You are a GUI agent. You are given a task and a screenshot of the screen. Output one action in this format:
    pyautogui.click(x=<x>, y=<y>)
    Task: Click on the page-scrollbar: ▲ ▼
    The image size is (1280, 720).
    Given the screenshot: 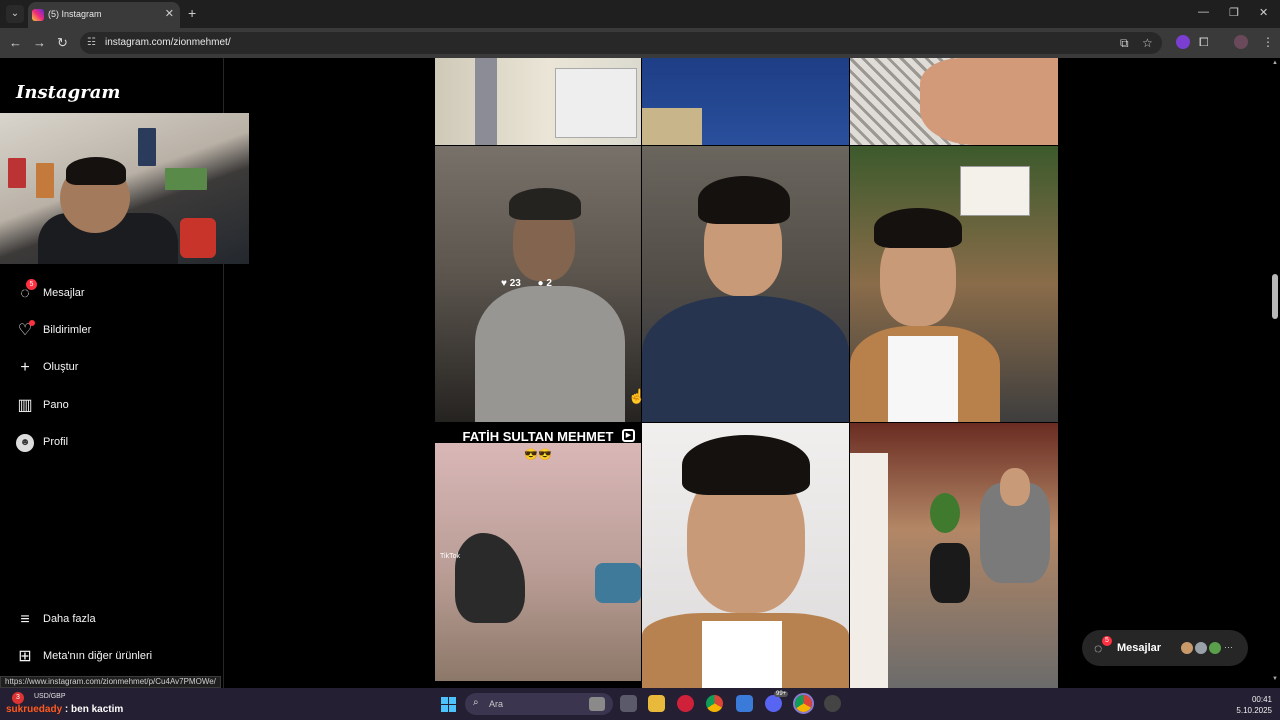 What is the action you would take?
    pyautogui.click(x=1275, y=373)
    